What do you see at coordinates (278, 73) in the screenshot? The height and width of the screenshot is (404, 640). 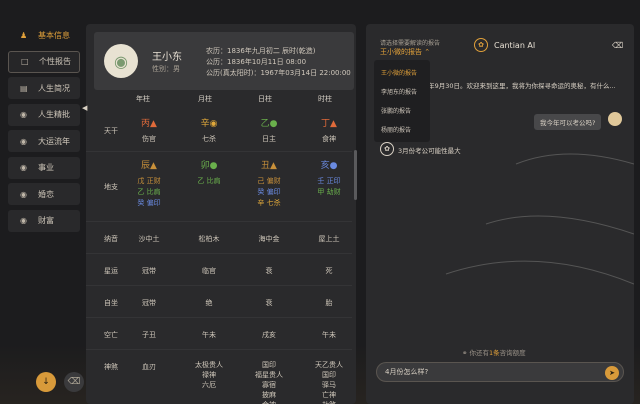 I see `true-solar-date: 公历(真太阳时)：1967年03月14日 22:00:00` at bounding box center [278, 73].